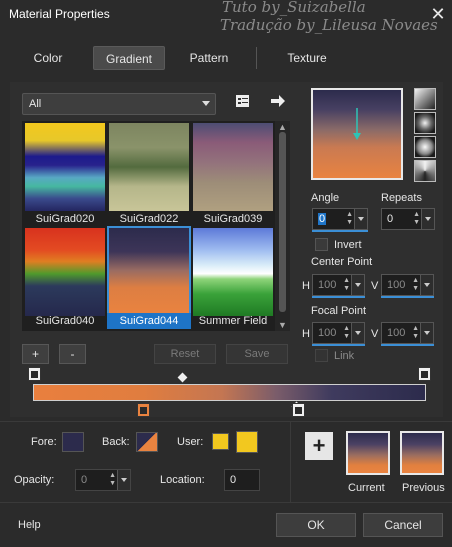 Image resolution: width=452 pixels, height=547 pixels. What do you see at coordinates (321, 244) in the screenshot?
I see `invert-checkbox` at bounding box center [321, 244].